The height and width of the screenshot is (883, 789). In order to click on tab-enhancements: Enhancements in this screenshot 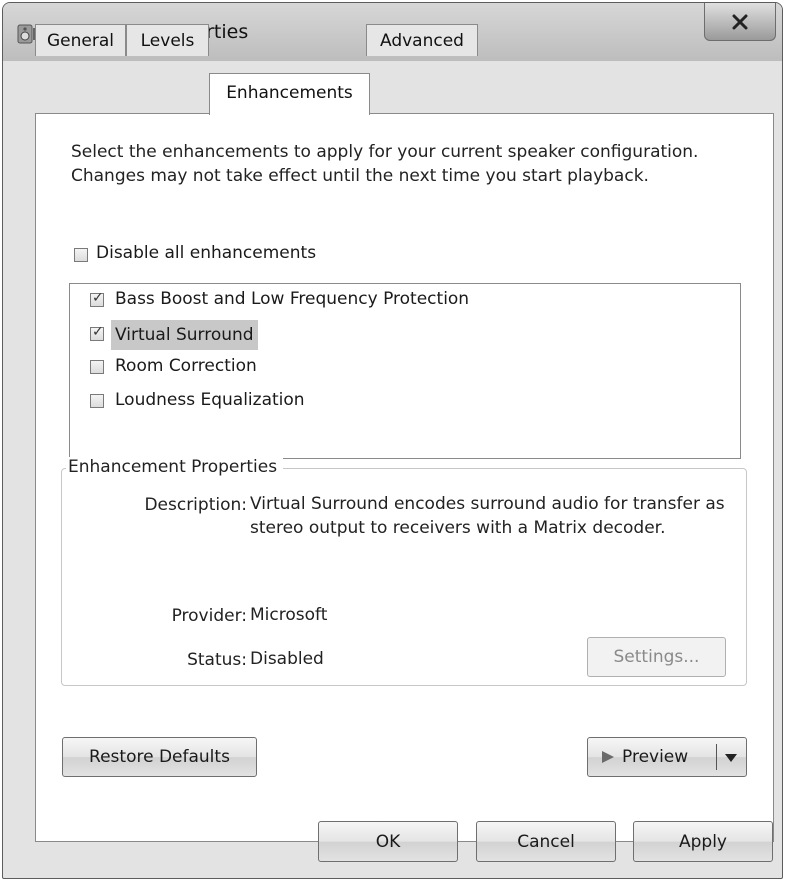, I will do `click(289, 94)`.